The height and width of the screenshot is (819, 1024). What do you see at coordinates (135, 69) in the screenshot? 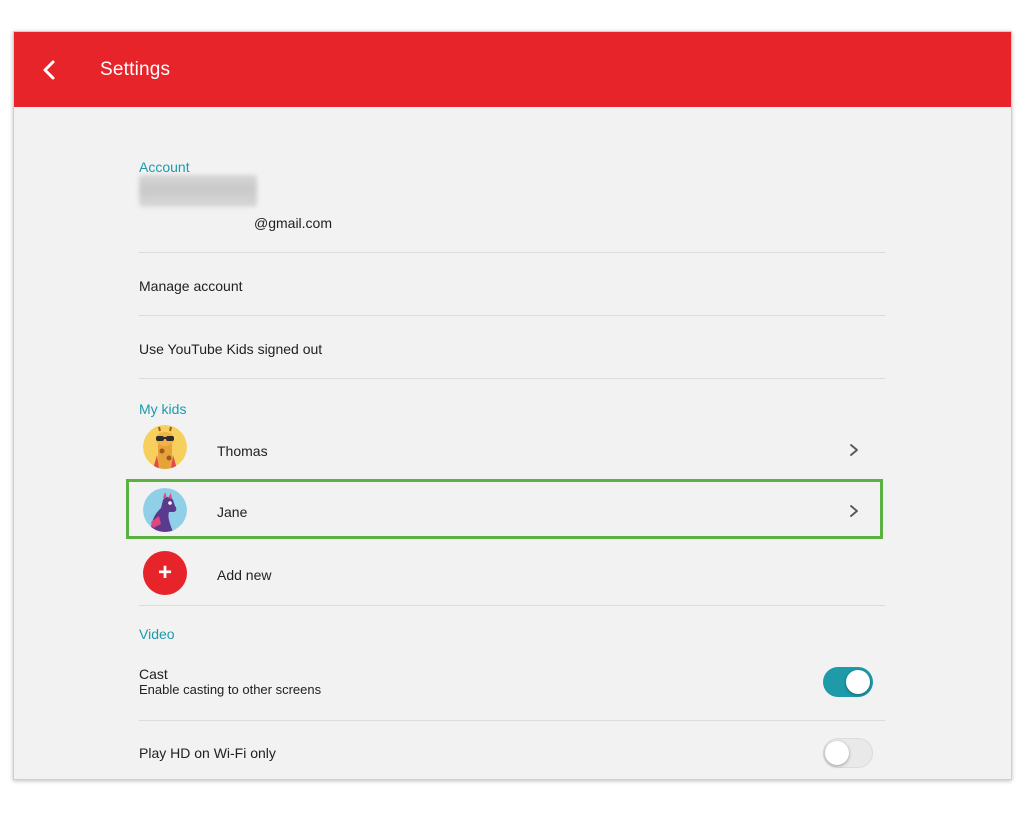
I see `page-title: Settings` at bounding box center [135, 69].